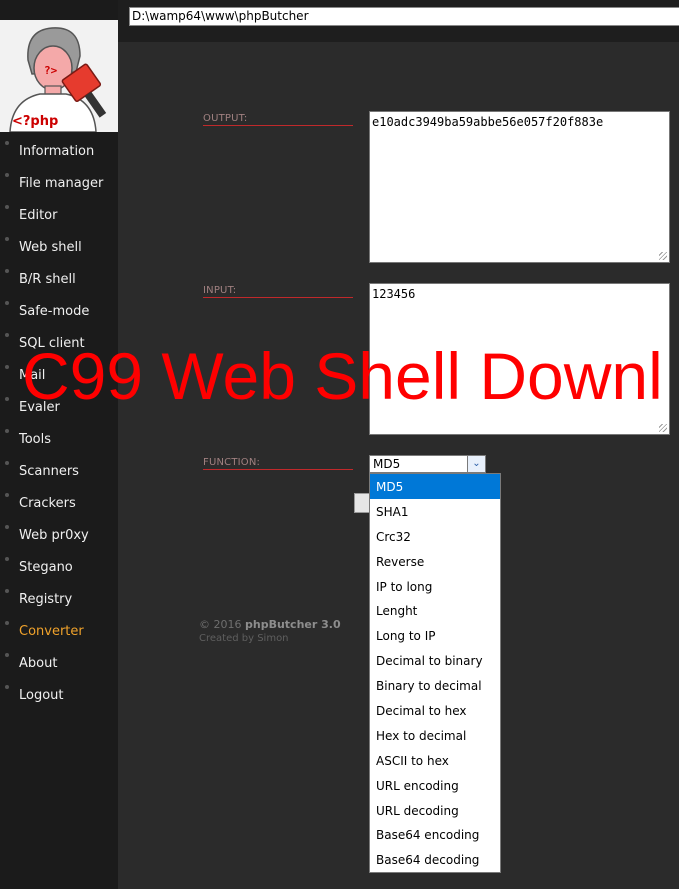 The image size is (679, 889). Describe the element at coordinates (394, 294) in the screenshot. I see `input-value: 123456` at that location.